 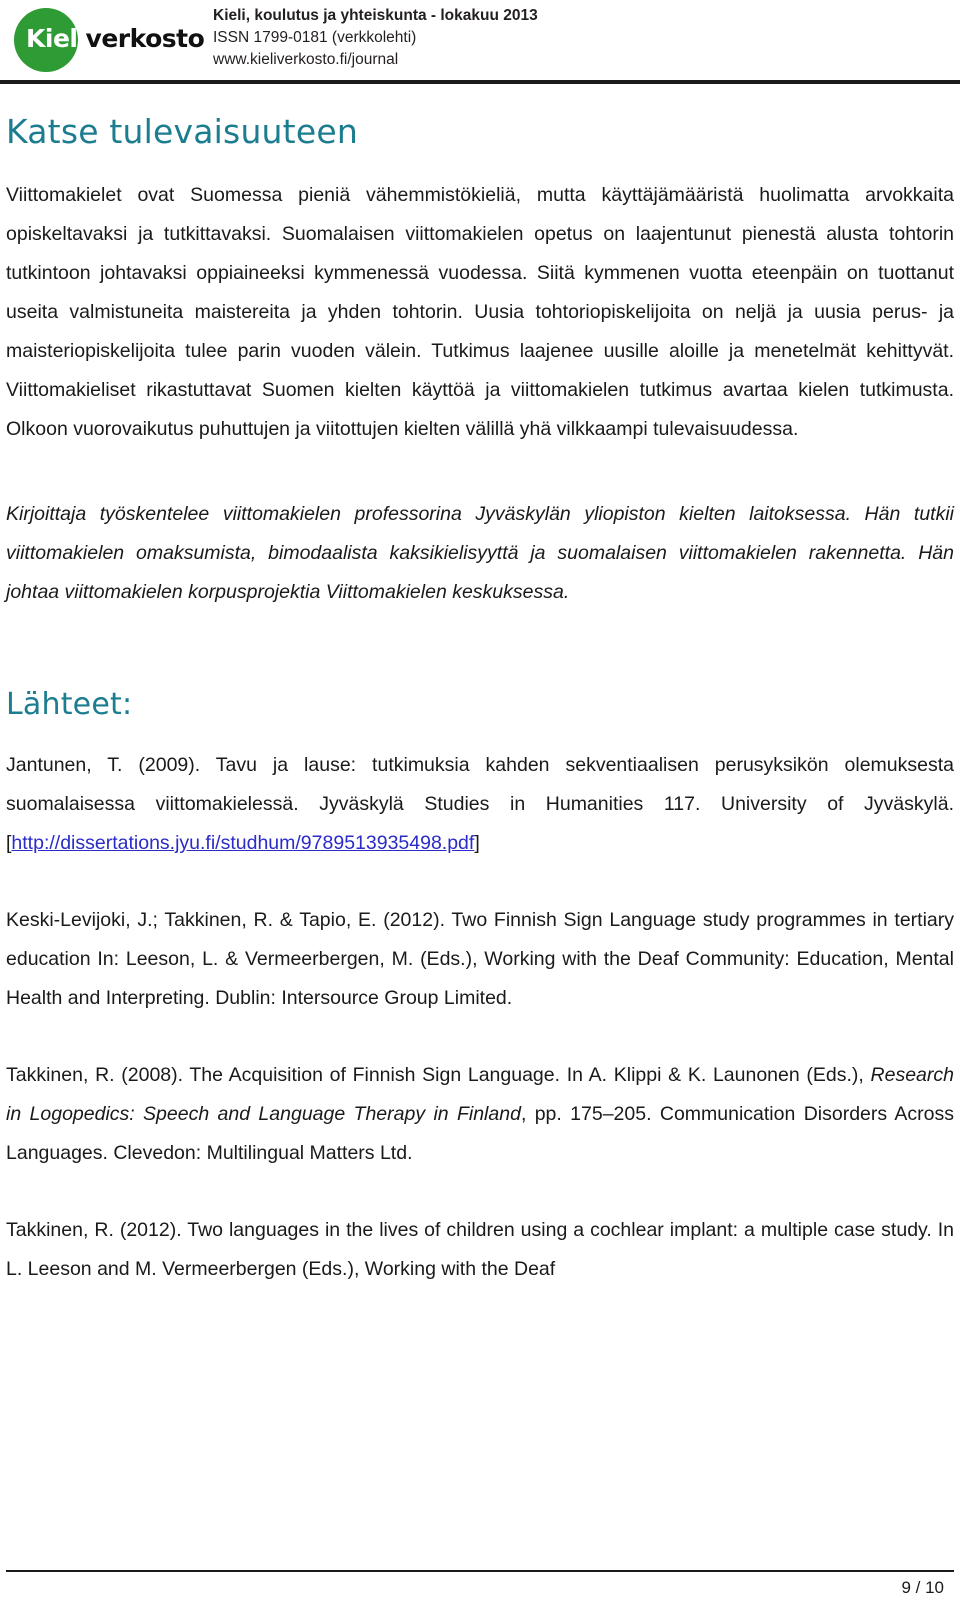 What do you see at coordinates (480, 1571) in the screenshot?
I see `footer-divider` at bounding box center [480, 1571].